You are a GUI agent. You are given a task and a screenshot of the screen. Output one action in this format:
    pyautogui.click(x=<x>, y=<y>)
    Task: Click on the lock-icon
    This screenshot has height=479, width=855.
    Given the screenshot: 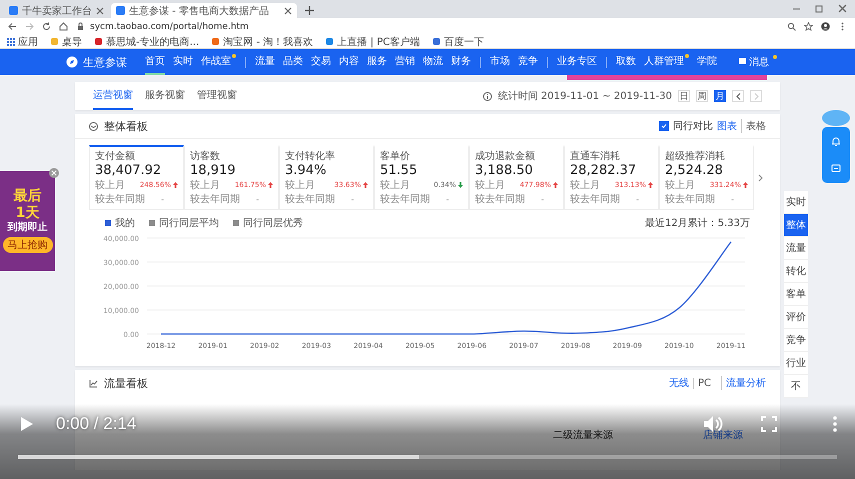 What is the action you would take?
    pyautogui.click(x=80, y=26)
    